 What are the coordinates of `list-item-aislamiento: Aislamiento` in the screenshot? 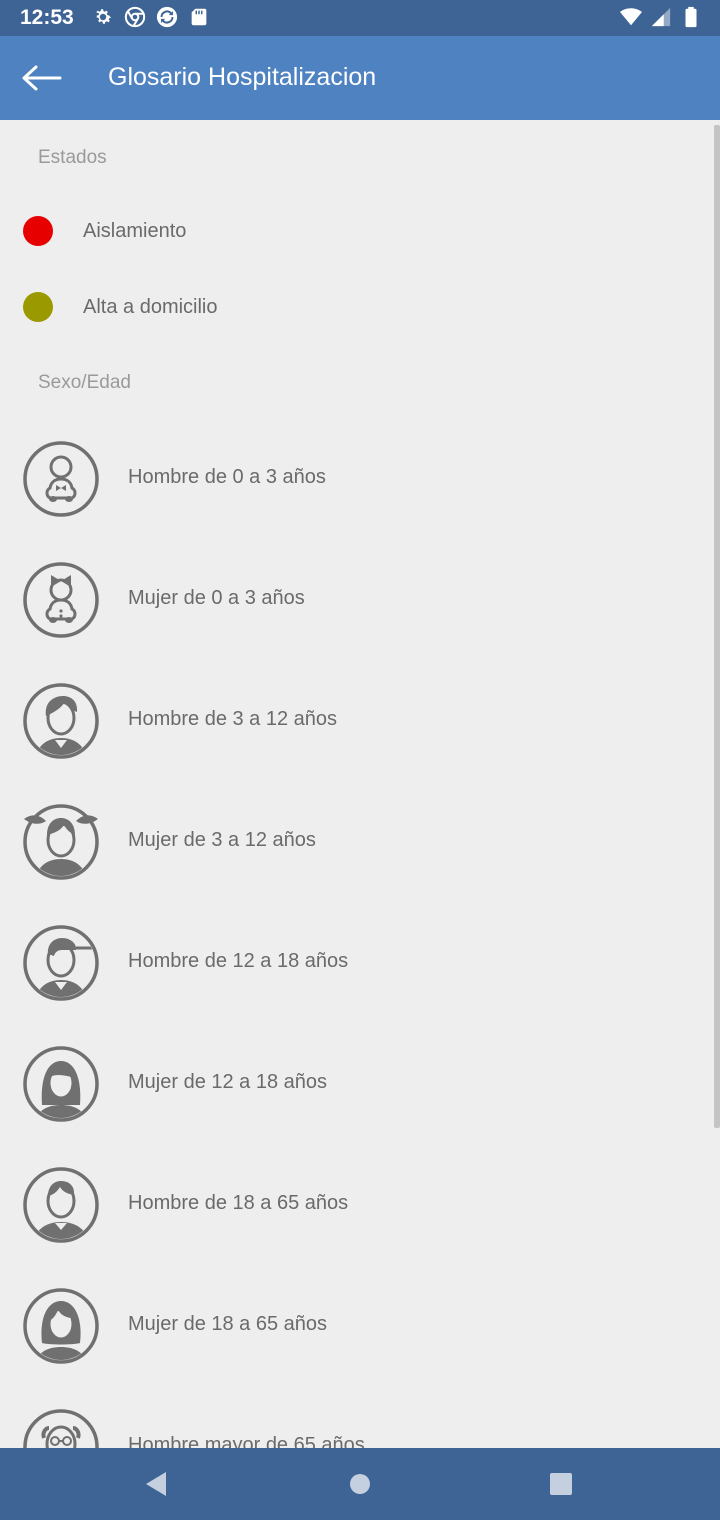 It's located at (356, 231).